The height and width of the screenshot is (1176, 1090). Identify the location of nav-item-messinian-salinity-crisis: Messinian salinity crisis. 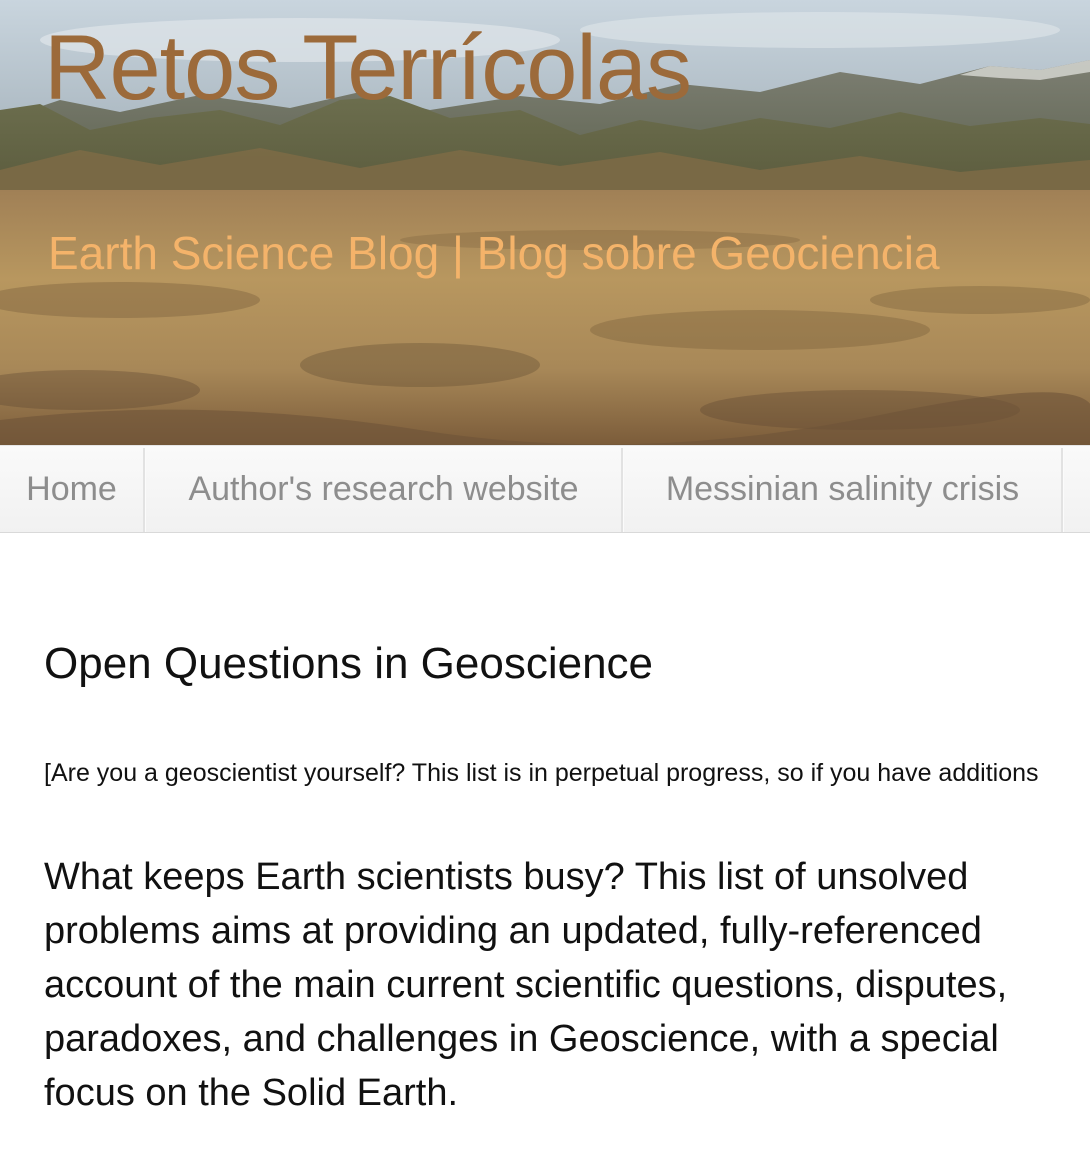
(842, 489).